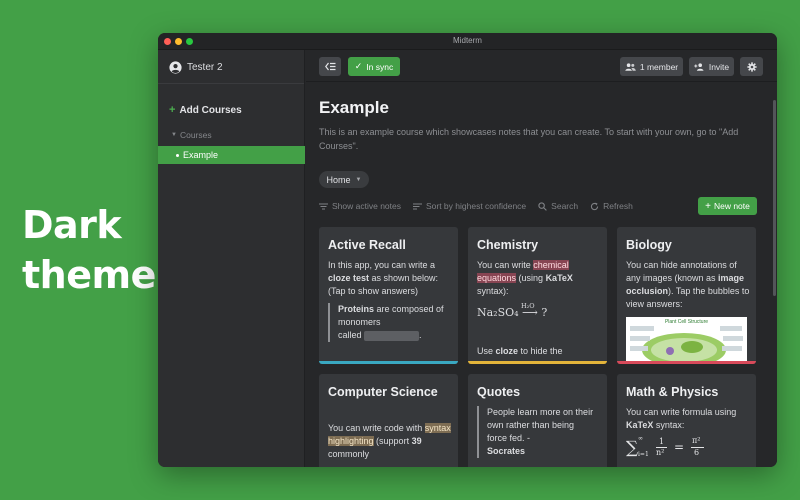 This screenshot has height=500, width=800. Describe the element at coordinates (774, 198) in the screenshot. I see `scrollbar` at that location.